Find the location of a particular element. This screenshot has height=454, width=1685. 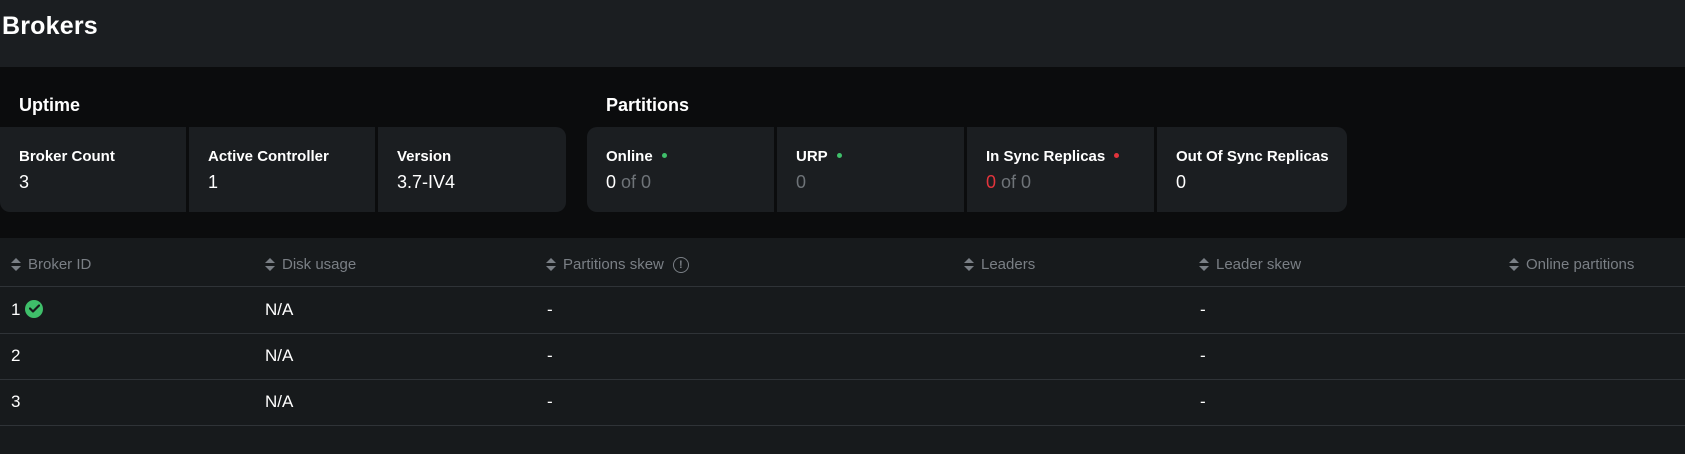

partitions-title: Partitions is located at coordinates (648, 105).